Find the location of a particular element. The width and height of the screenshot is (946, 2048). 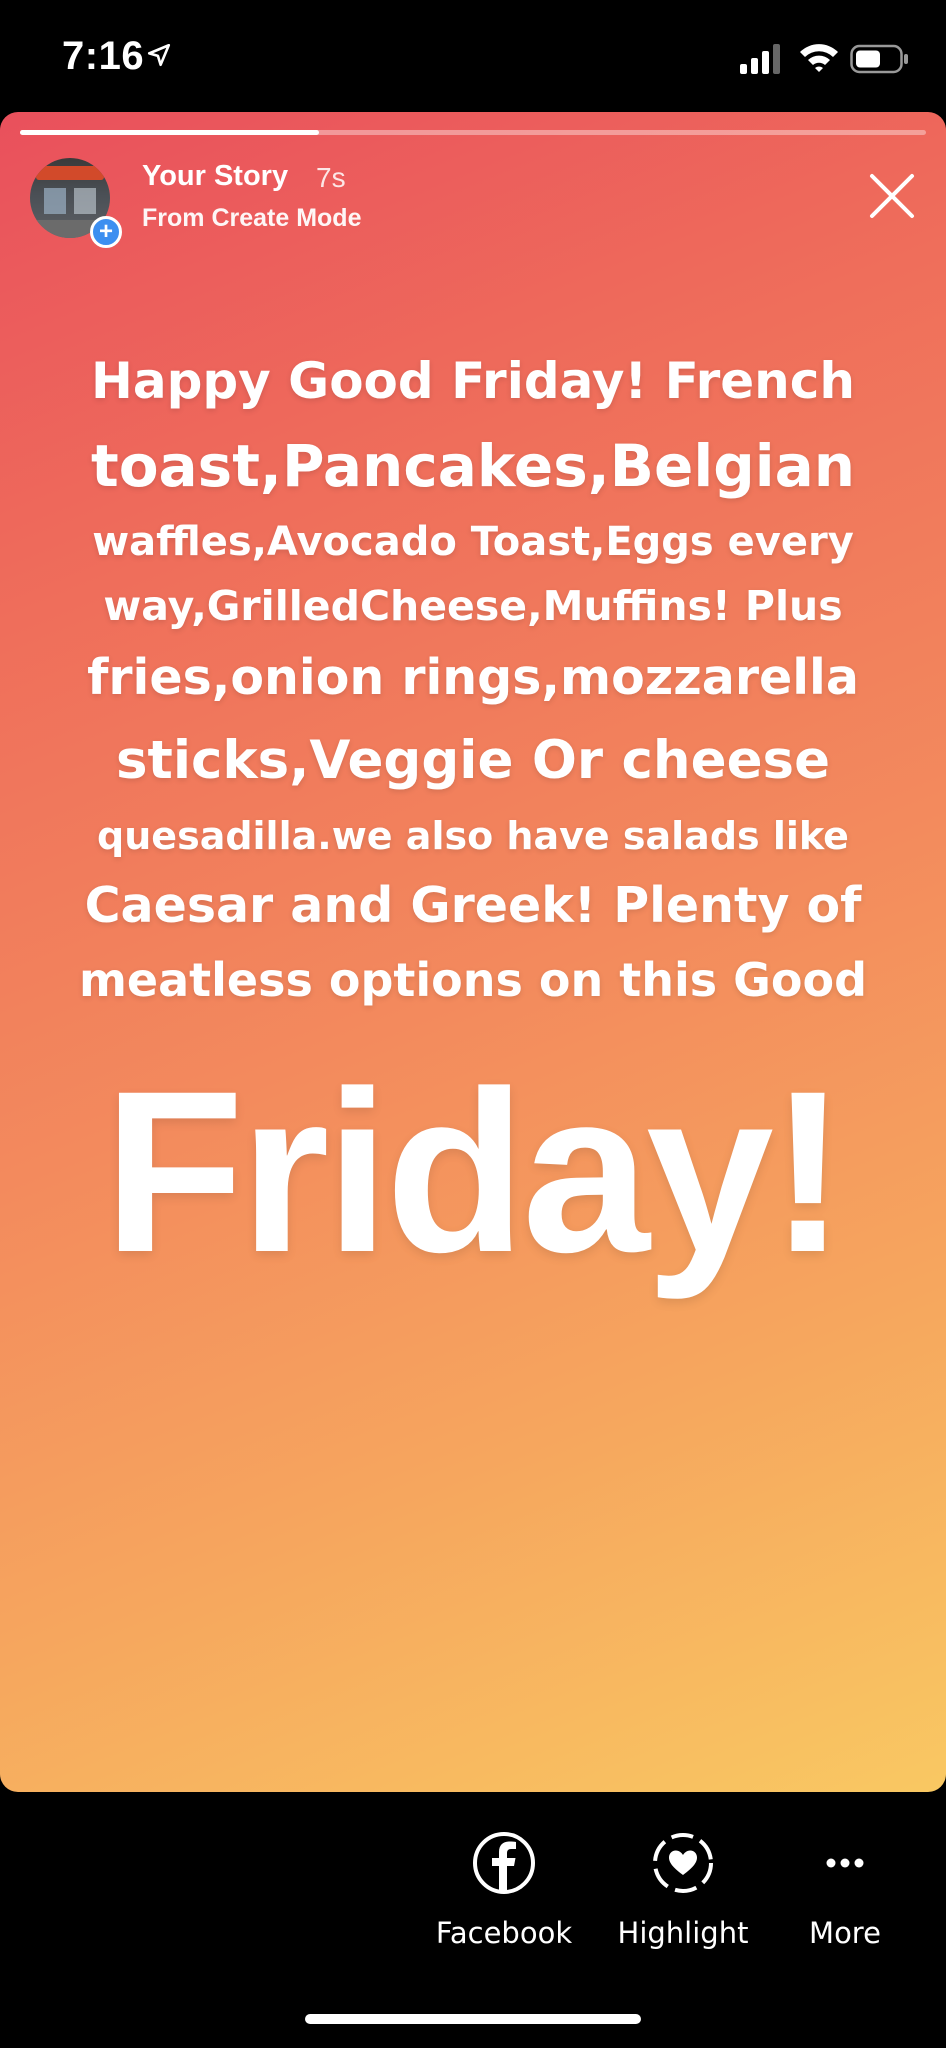

highlight-heart-icon is located at coordinates (683, 1863).